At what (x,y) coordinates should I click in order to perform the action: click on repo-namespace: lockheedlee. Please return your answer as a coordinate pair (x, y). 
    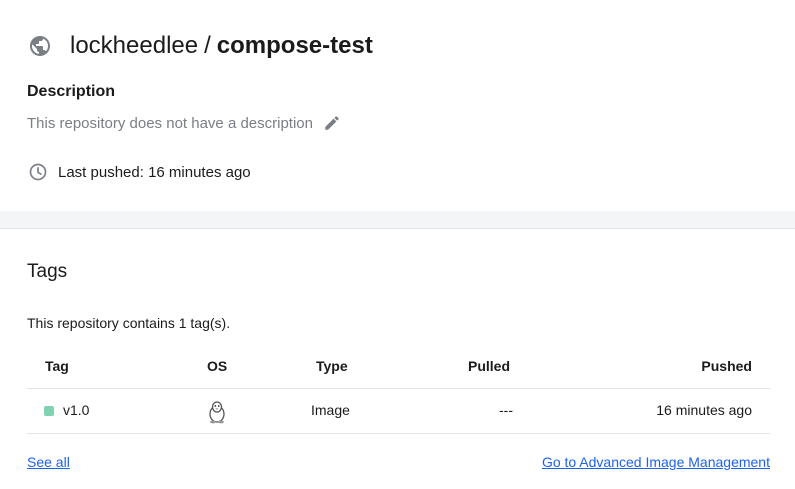
    Looking at the image, I should click on (134, 45).